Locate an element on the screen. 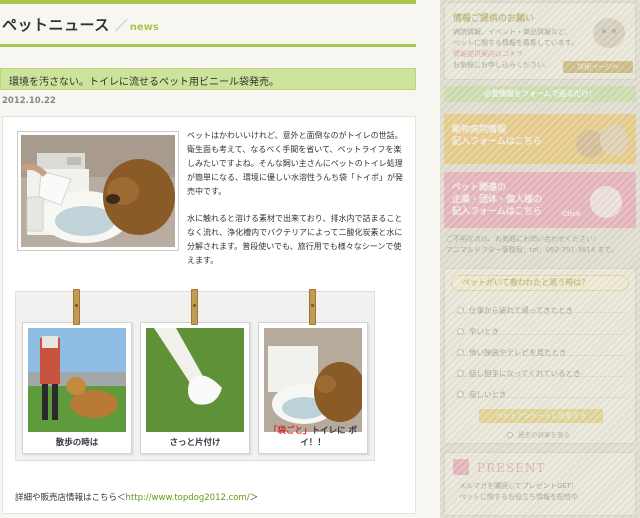  top-rule is located at coordinates (208, 2).